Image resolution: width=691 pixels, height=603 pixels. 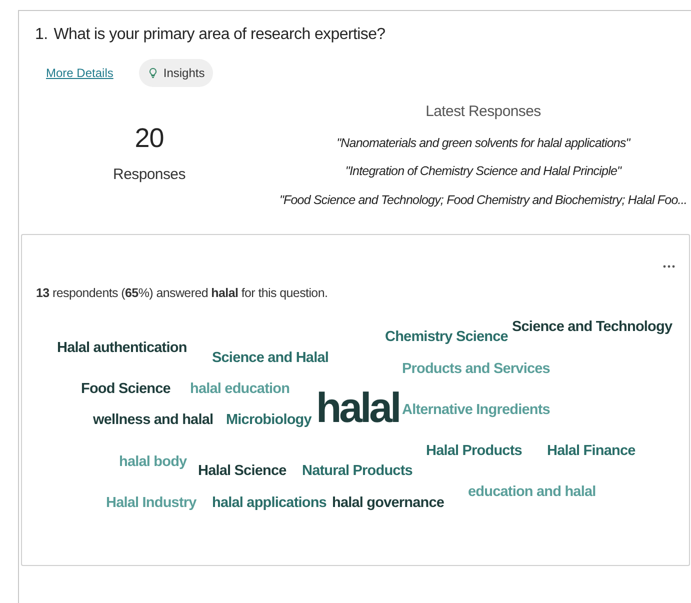 What do you see at coordinates (220, 35) in the screenshot?
I see `question-text: What is your primary area of research expertise?` at bounding box center [220, 35].